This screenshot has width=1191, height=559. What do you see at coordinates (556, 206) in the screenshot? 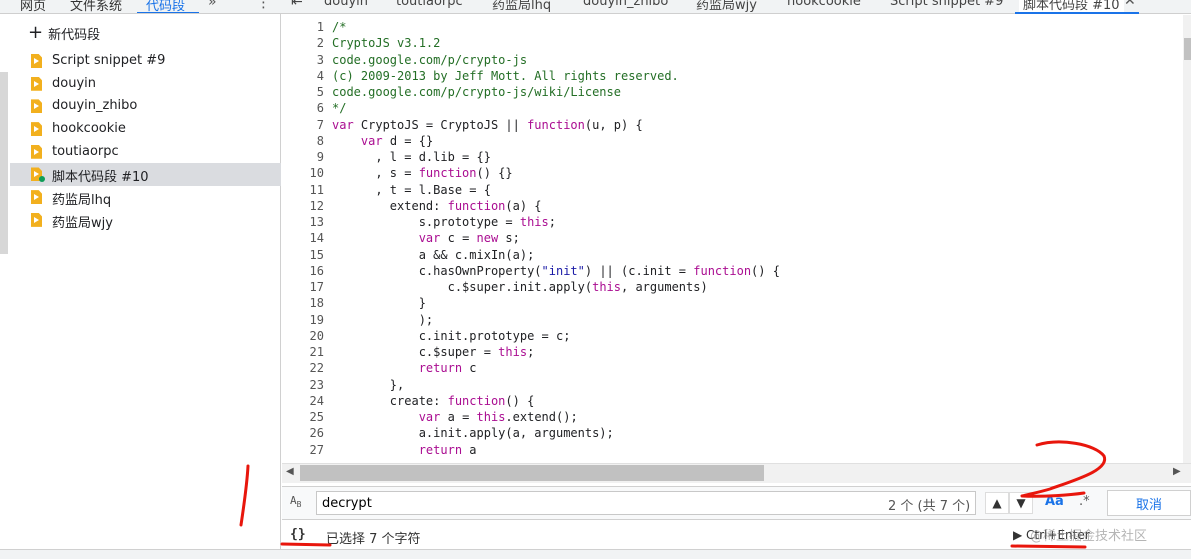
I see `code-line: extend: function(a) {` at bounding box center [556, 206].